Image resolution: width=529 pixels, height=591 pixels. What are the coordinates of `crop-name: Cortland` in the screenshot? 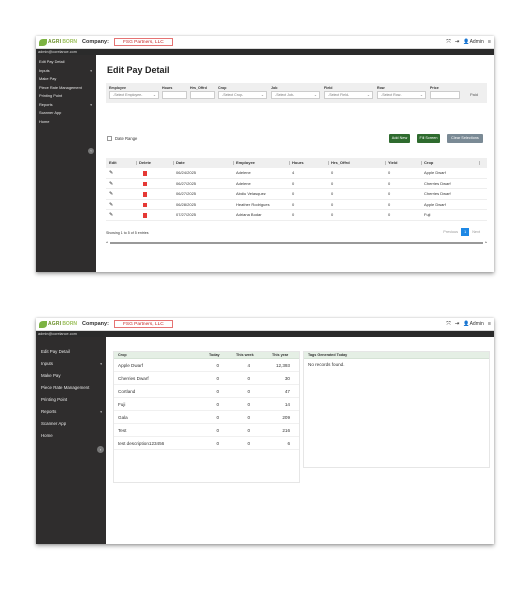 It's located at (127, 391).